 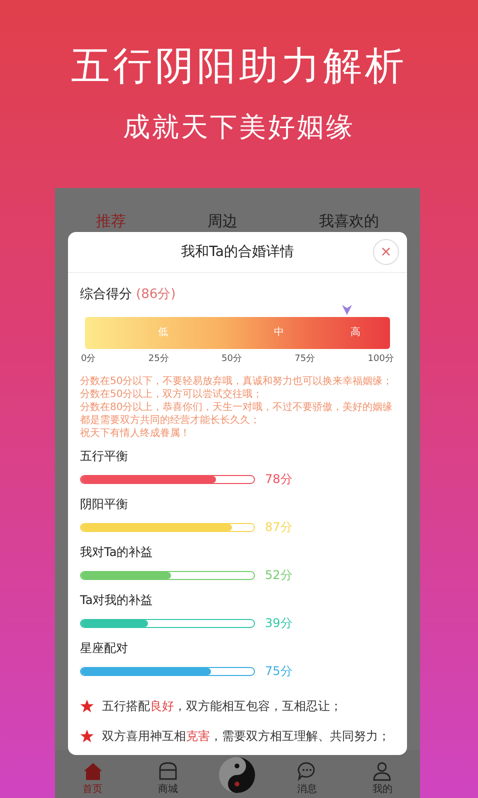 What do you see at coordinates (239, 127) in the screenshot?
I see `subheadline: 成就天下美好姻缘` at bounding box center [239, 127].